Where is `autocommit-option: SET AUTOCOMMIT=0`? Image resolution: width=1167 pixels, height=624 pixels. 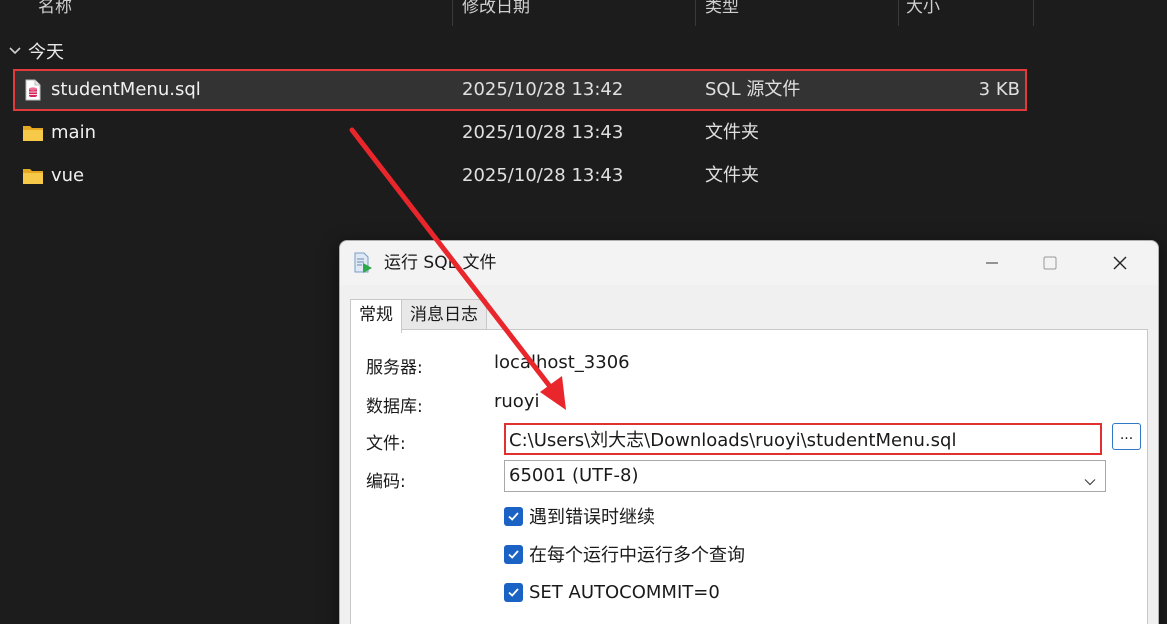 autocommit-option: SET AUTOCOMMIT=0 is located at coordinates (612, 592).